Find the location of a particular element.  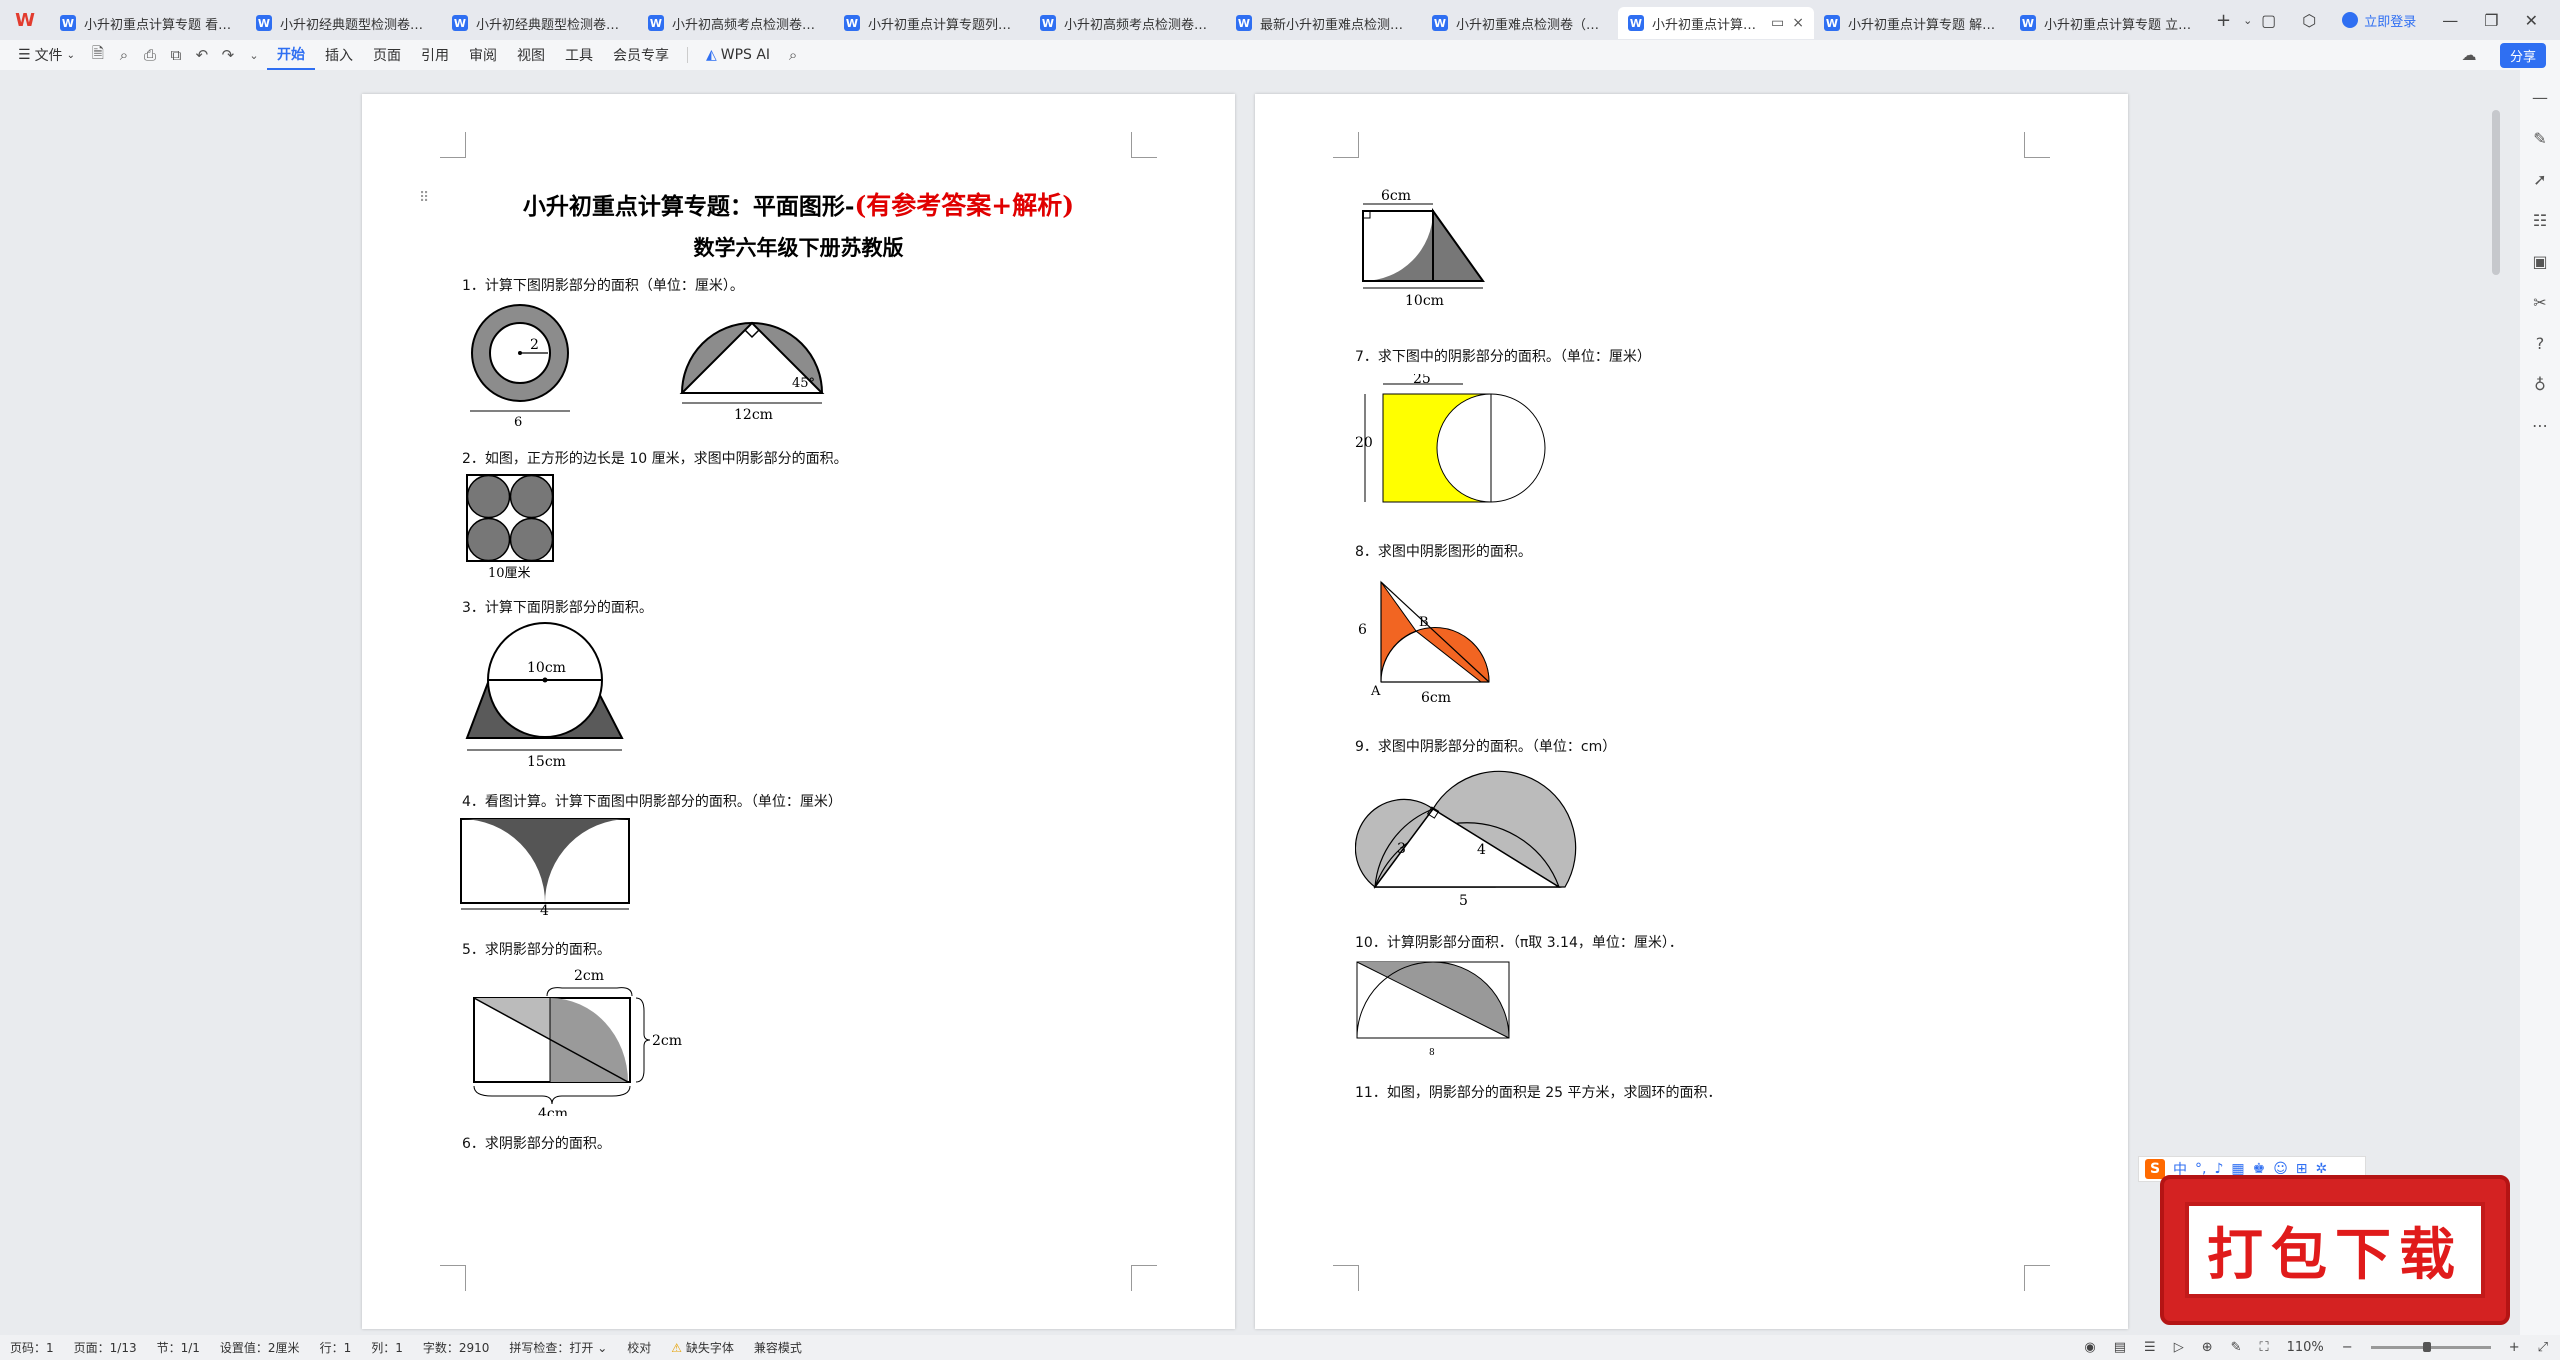

save-icon: 🗎 is located at coordinates (98, 55).